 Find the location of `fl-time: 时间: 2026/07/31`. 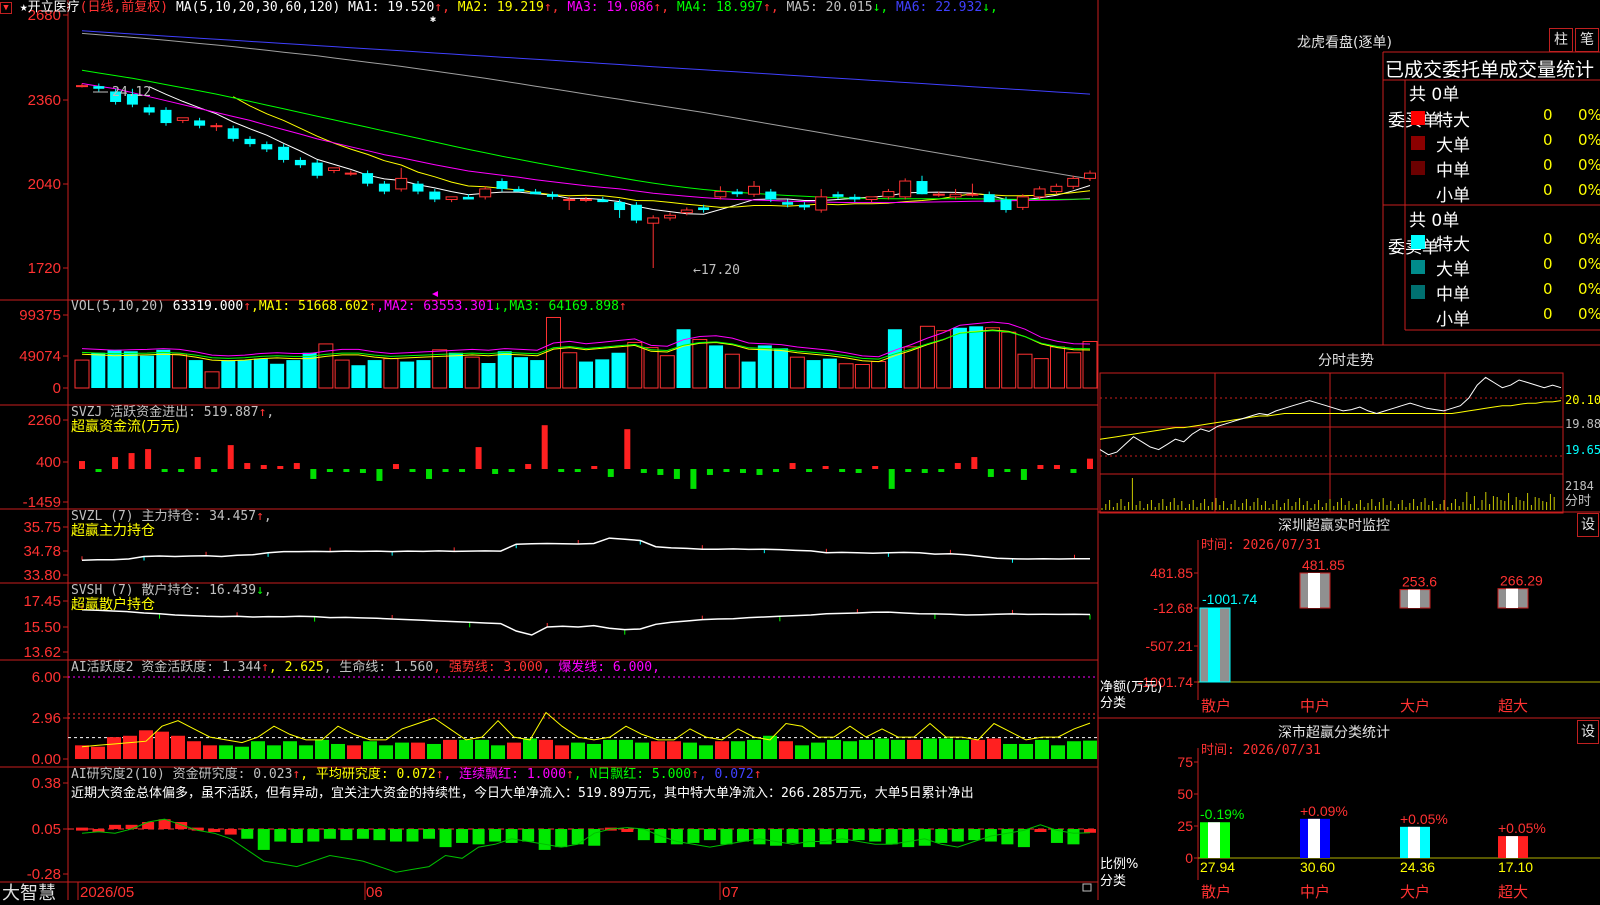

fl-time: 时间: 2026/07/31 is located at coordinates (1261, 750).